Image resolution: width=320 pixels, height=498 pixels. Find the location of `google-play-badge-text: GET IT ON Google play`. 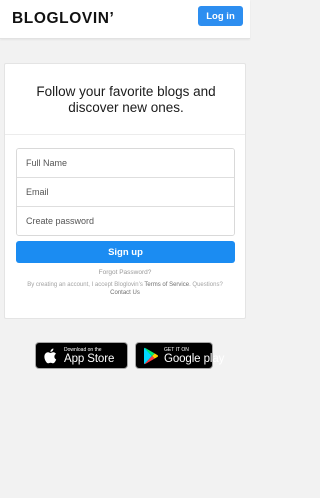

google-play-badge-text: GET IT ON Google play is located at coordinates (194, 356).